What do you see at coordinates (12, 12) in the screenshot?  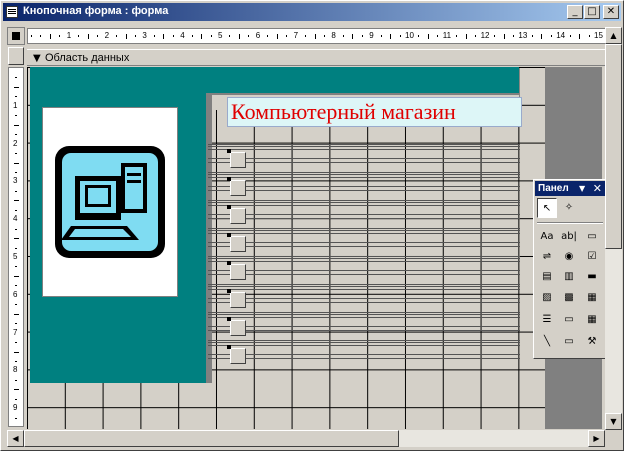 I see `form-icon` at bounding box center [12, 12].